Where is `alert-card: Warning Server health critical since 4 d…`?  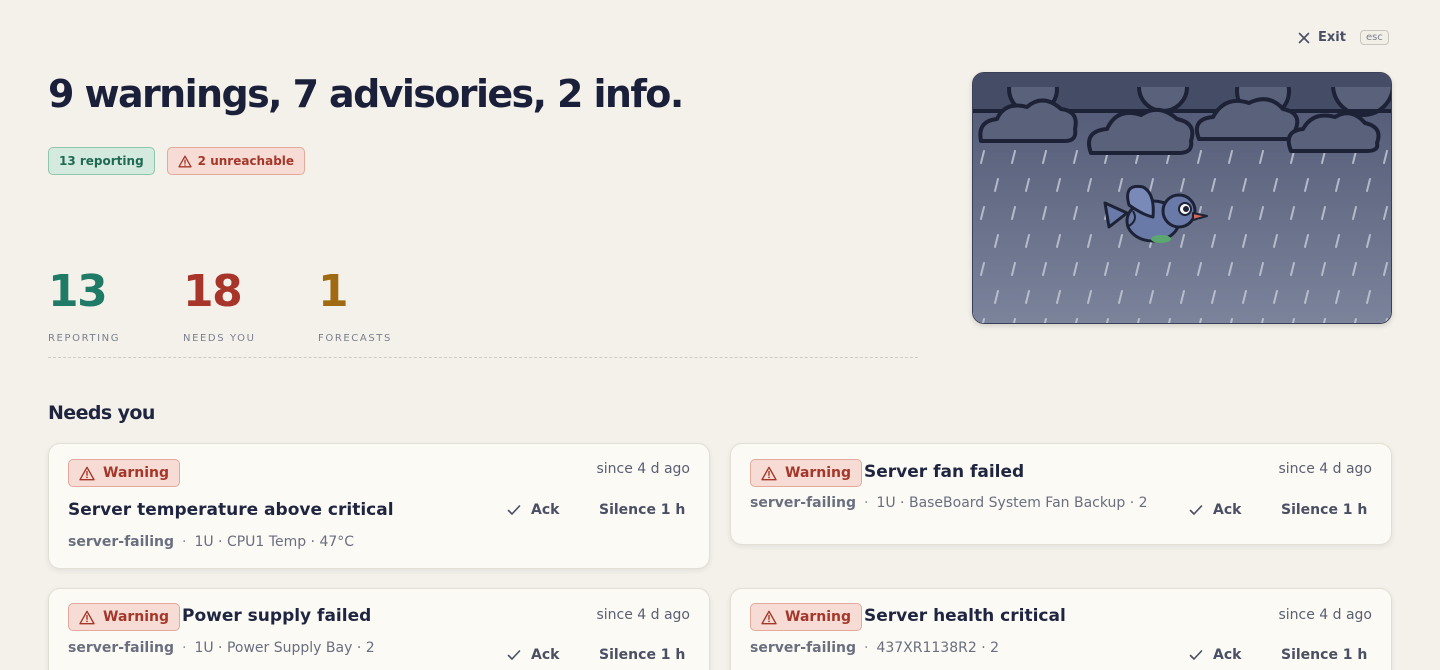
alert-card: Warning Server health critical since 4 d… is located at coordinates (1061, 629).